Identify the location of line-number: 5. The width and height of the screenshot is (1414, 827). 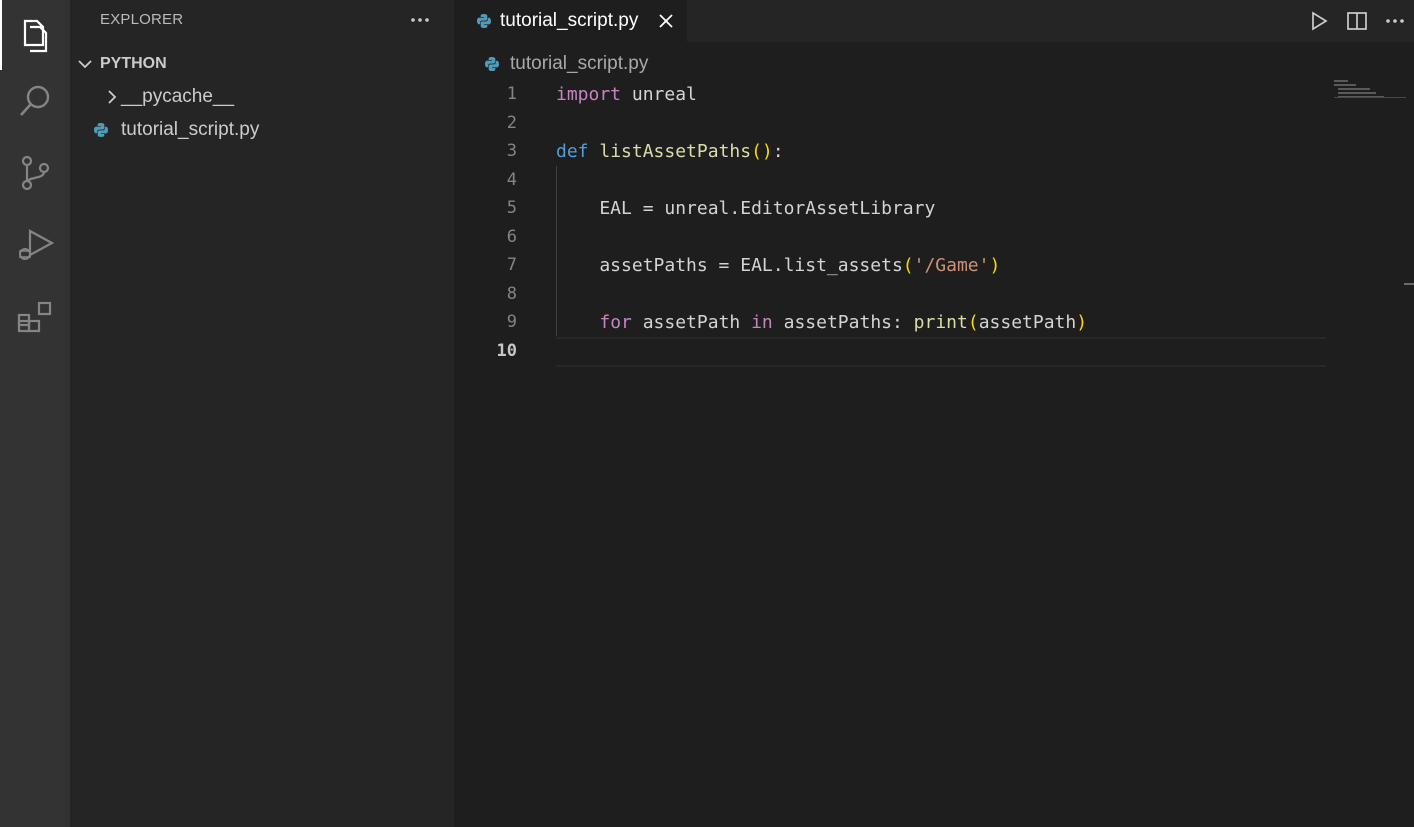
(511, 208).